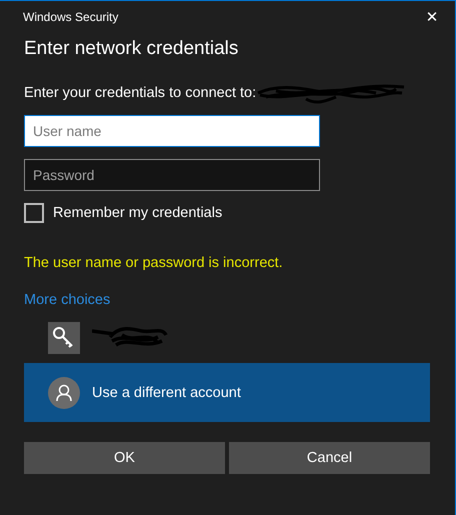  What do you see at coordinates (172, 131) in the screenshot?
I see `username-field: User name` at bounding box center [172, 131].